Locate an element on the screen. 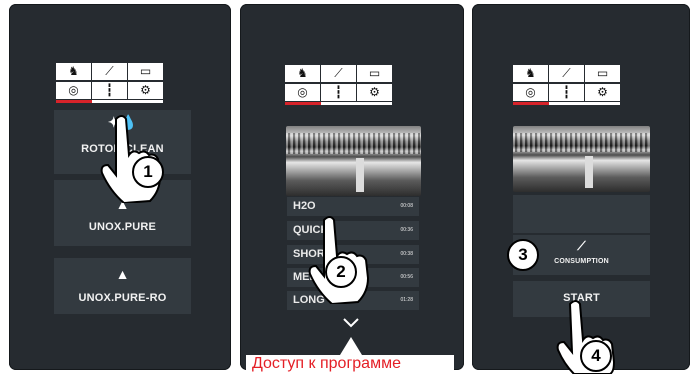 The height and width of the screenshot is (377, 698). program-time: 00:56 is located at coordinates (406, 277).